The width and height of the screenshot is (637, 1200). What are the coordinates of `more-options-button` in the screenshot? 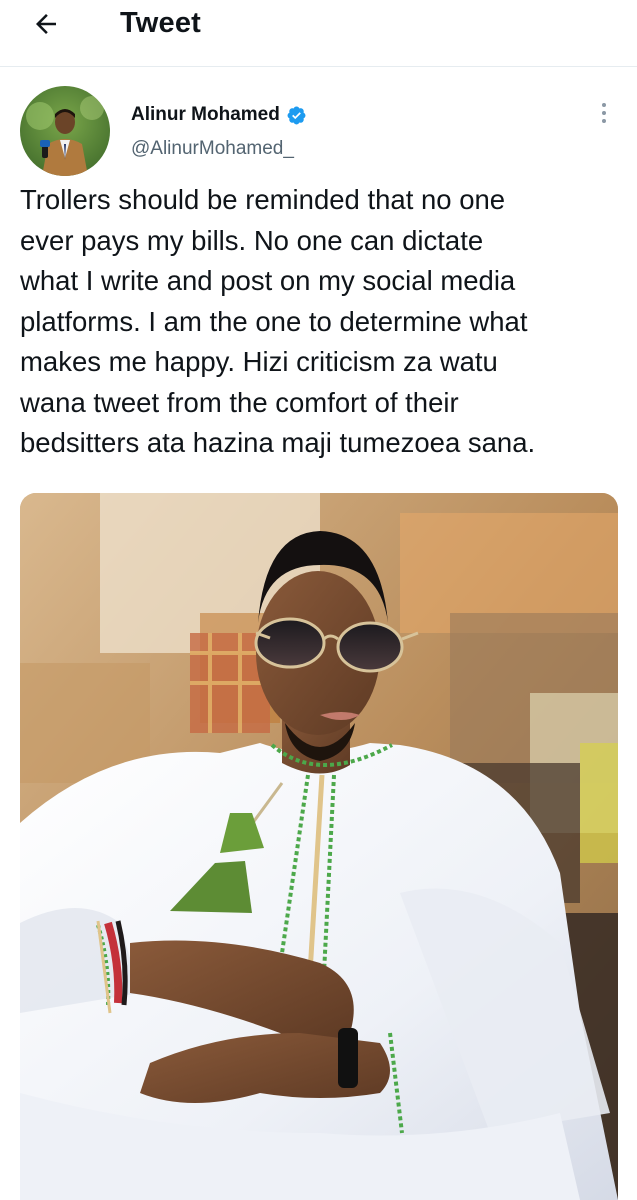 It's located at (604, 113).